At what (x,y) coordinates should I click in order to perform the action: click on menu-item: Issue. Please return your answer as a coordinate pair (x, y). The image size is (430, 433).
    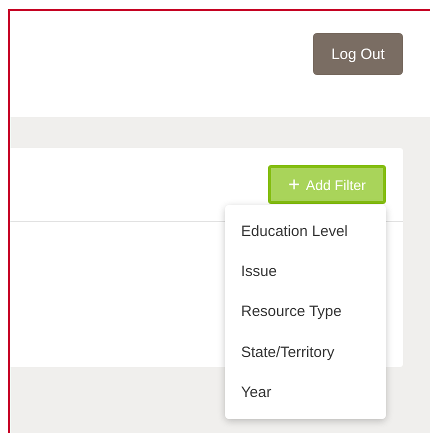
    Looking at the image, I should click on (305, 271).